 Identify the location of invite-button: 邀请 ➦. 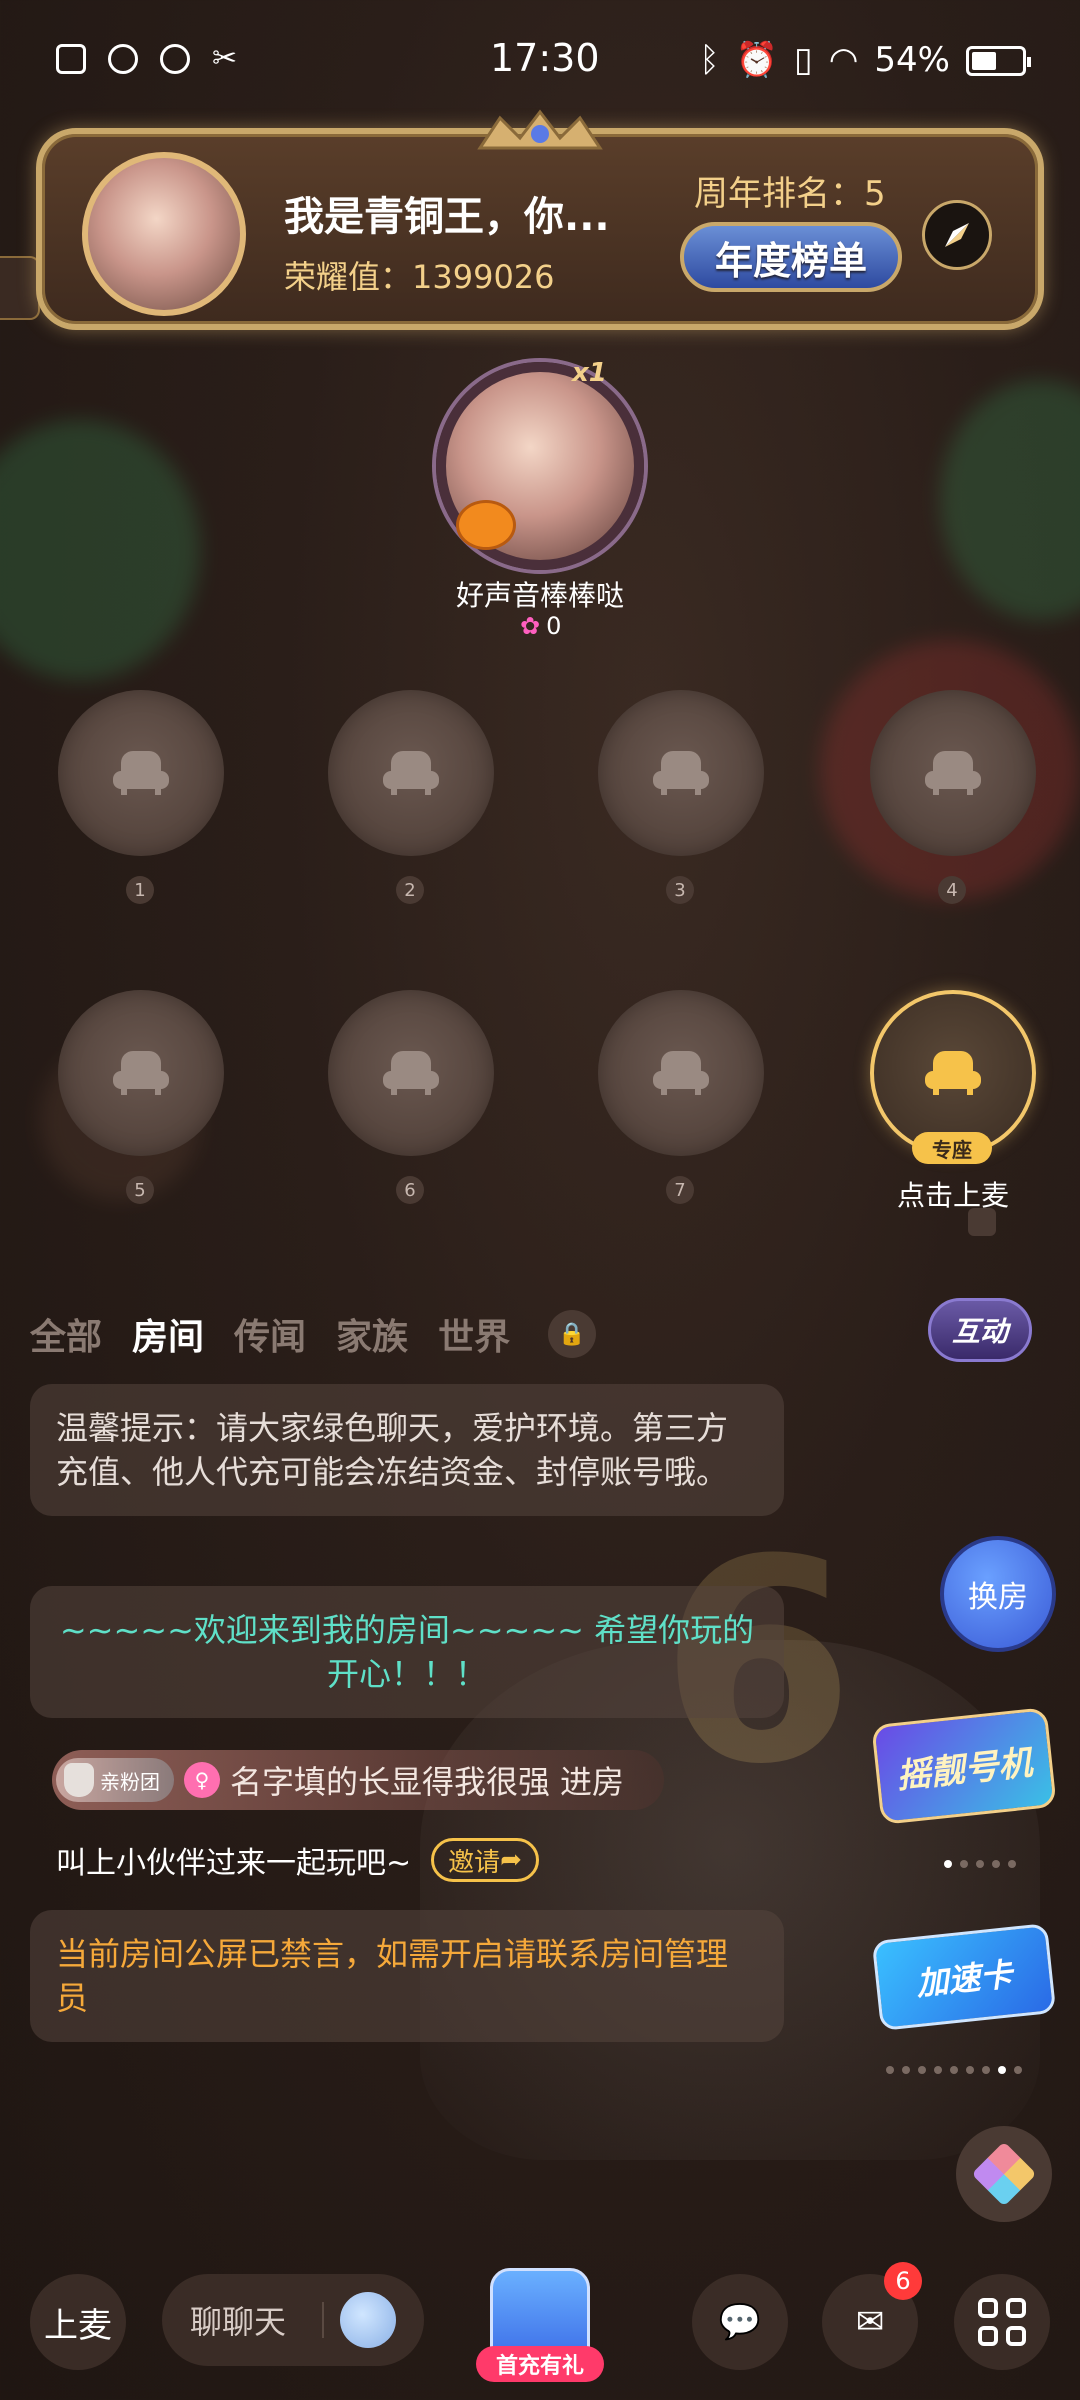
(485, 1860).